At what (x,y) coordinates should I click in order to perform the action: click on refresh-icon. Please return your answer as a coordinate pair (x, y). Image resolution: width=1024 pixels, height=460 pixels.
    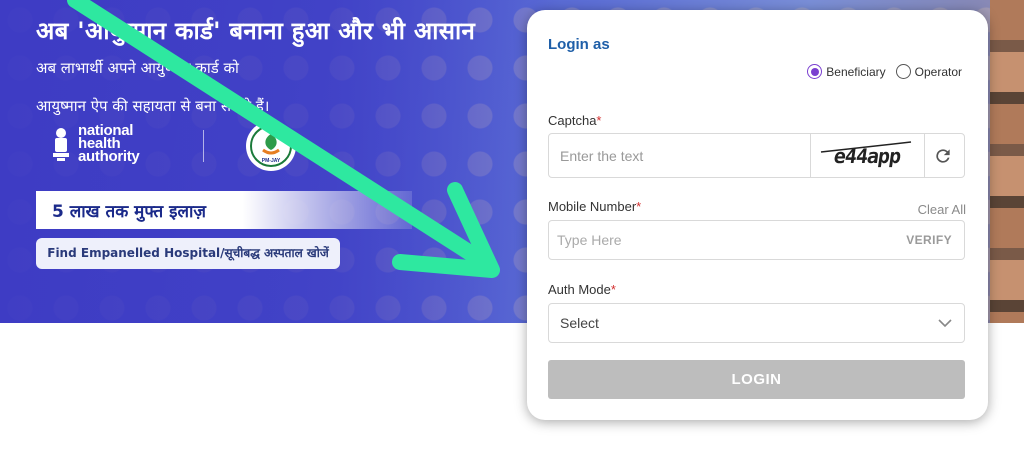
    Looking at the image, I should click on (942, 155).